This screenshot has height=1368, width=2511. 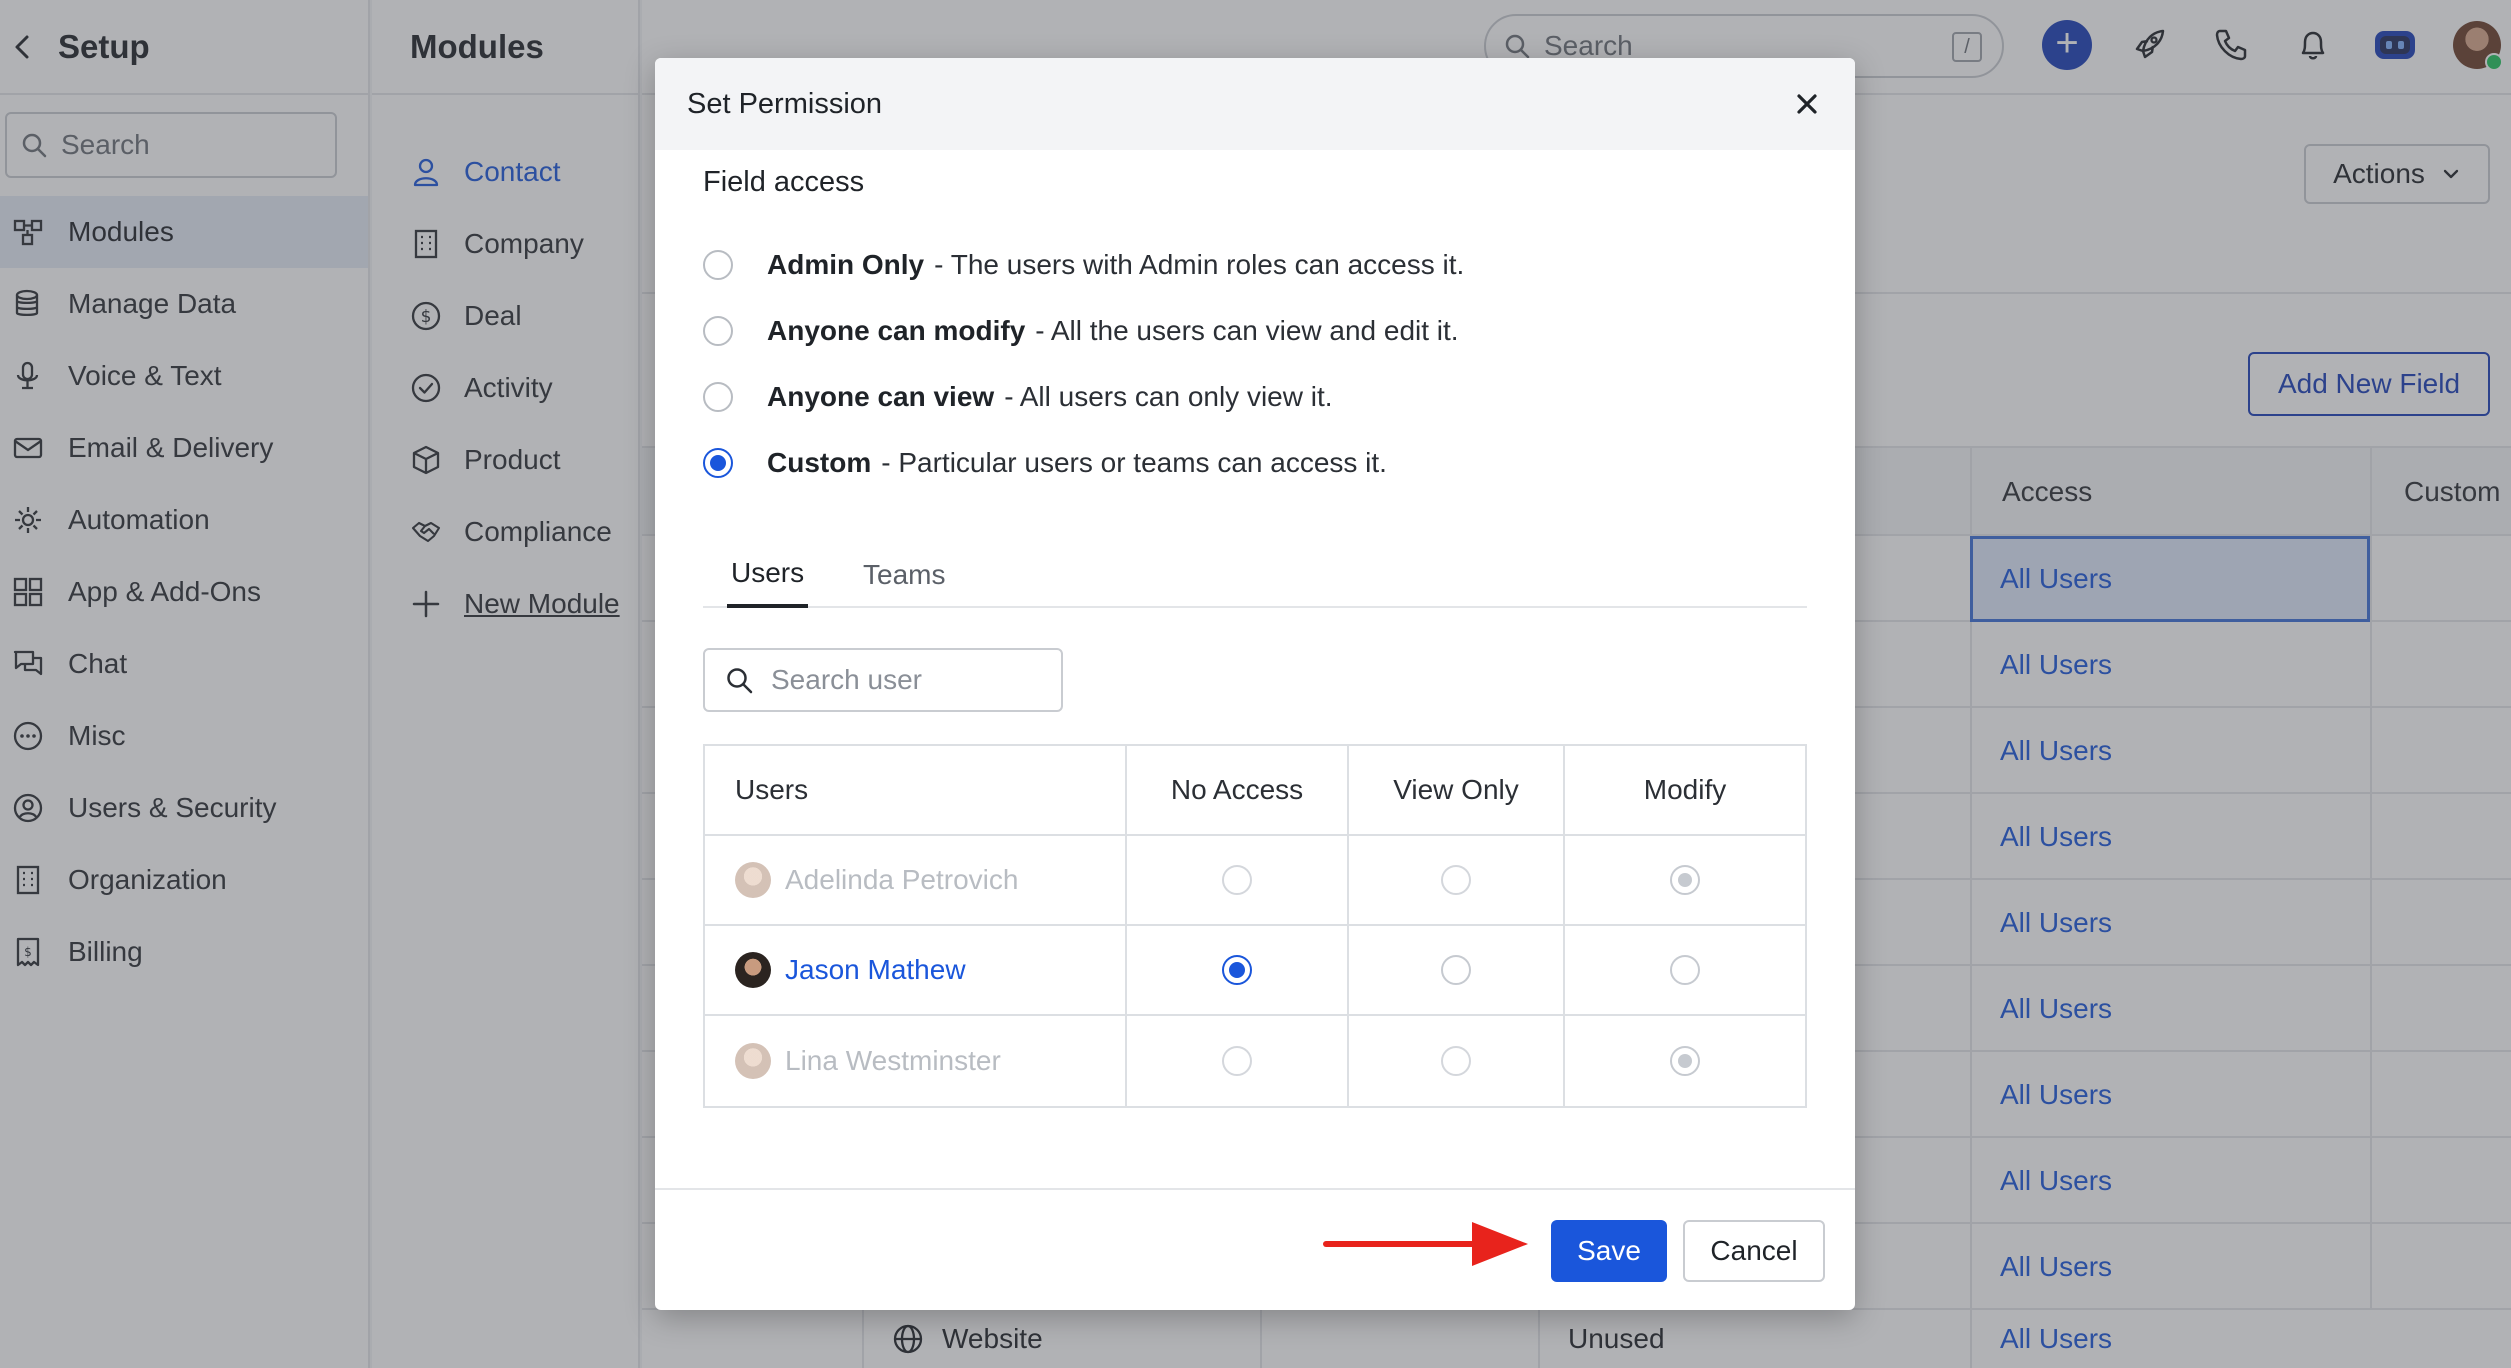 I want to click on dialog-title: Set Permission, so click(x=785, y=103).